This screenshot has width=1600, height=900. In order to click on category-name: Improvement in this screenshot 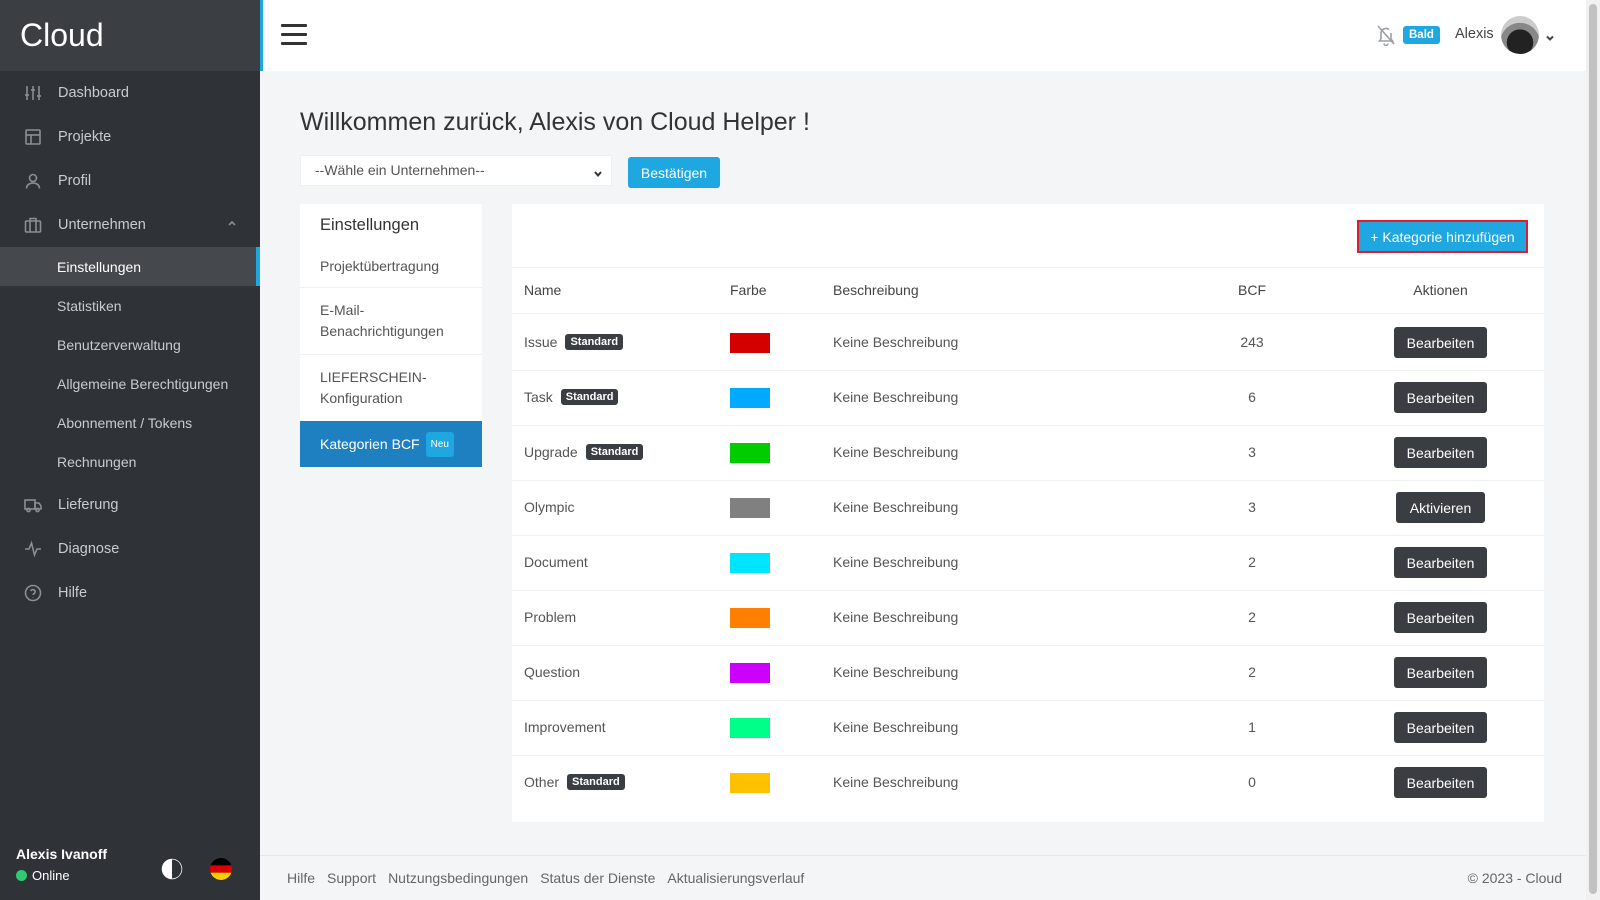, I will do `click(565, 727)`.